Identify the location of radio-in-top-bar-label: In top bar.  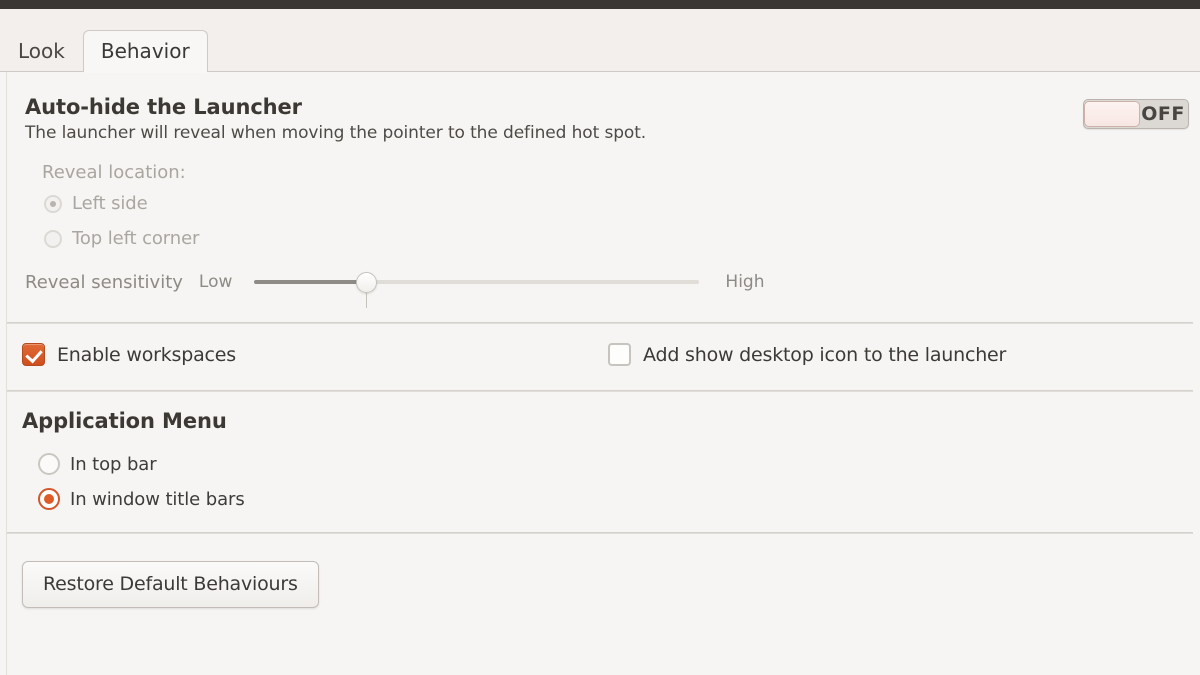
(113, 464).